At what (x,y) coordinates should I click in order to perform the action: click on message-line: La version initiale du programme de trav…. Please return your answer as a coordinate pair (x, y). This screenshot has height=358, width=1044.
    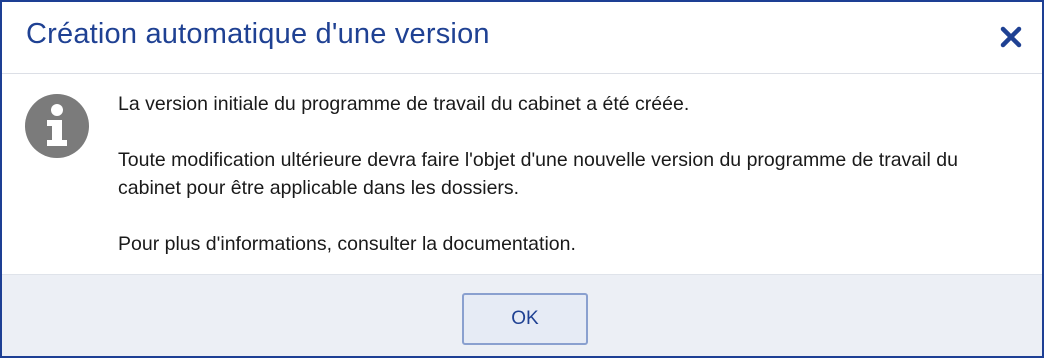
    Looking at the image, I should click on (404, 104).